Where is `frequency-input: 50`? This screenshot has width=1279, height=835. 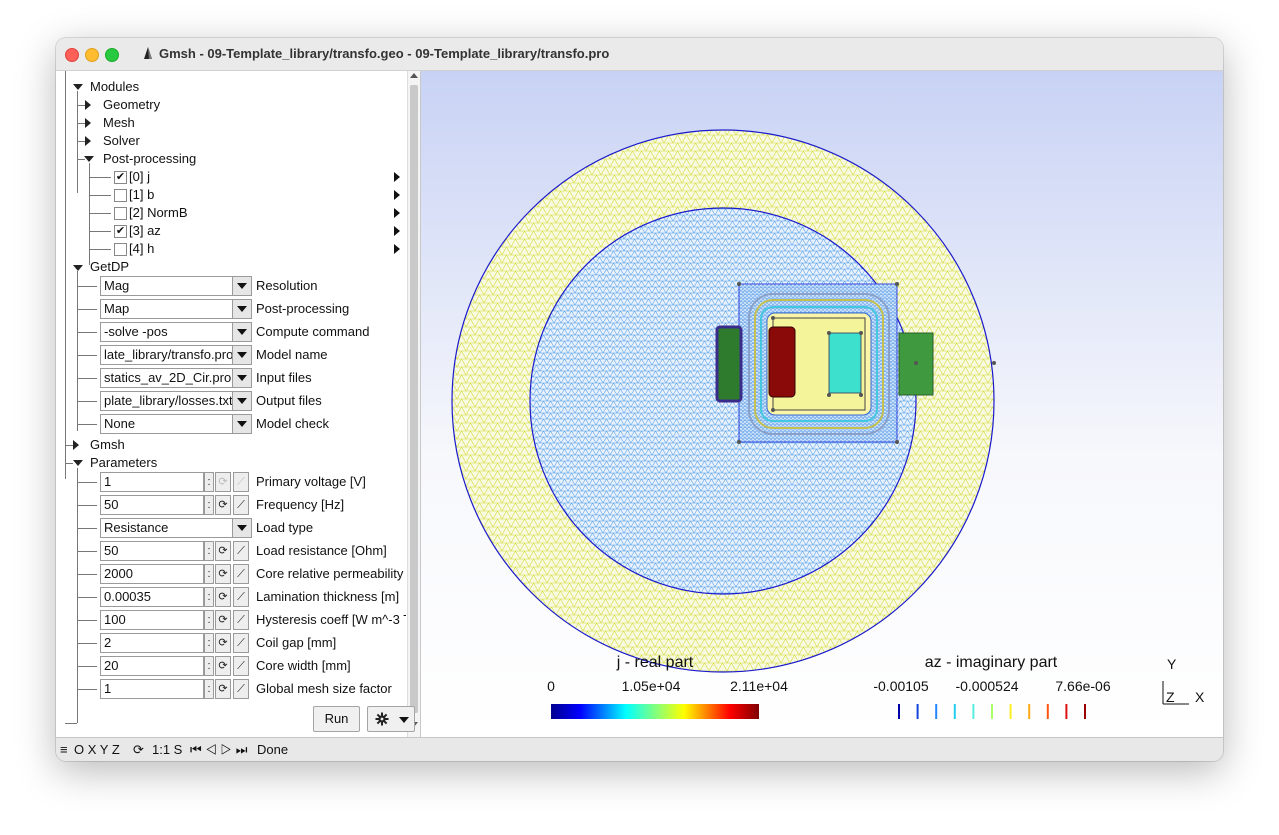
frequency-input: 50 is located at coordinates (152, 505).